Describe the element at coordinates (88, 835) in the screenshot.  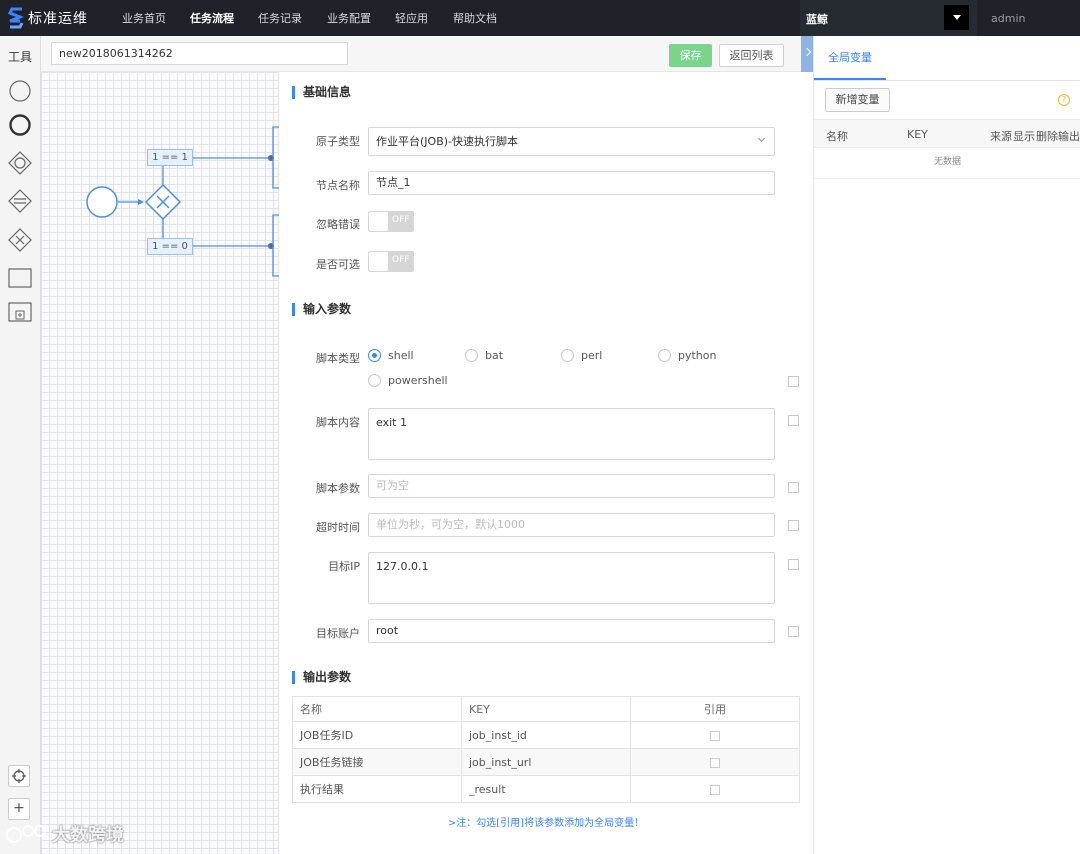
I see `watermark-text: 大数跨境` at that location.